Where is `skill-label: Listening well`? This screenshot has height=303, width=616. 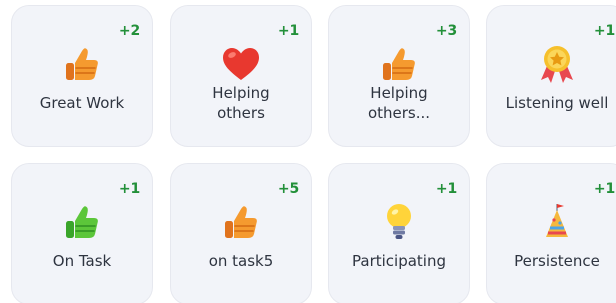
skill-label: Listening well is located at coordinates (557, 103).